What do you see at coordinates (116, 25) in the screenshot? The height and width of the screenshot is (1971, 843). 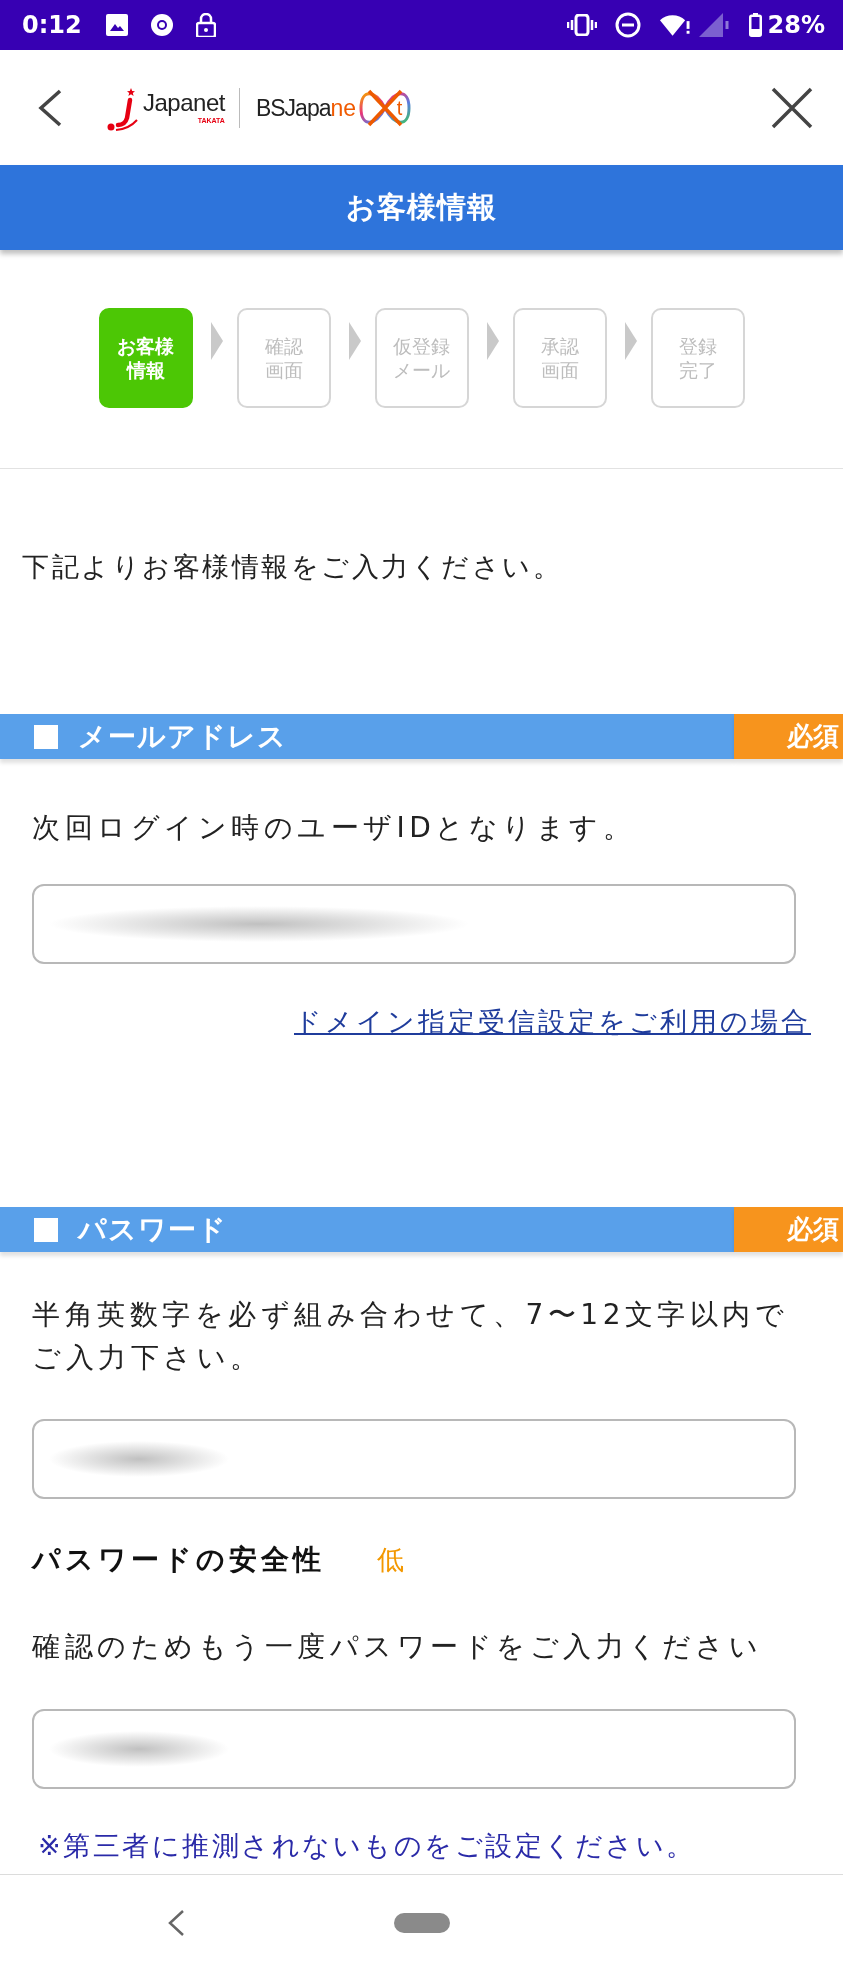 I see `gallery-icon` at bounding box center [116, 25].